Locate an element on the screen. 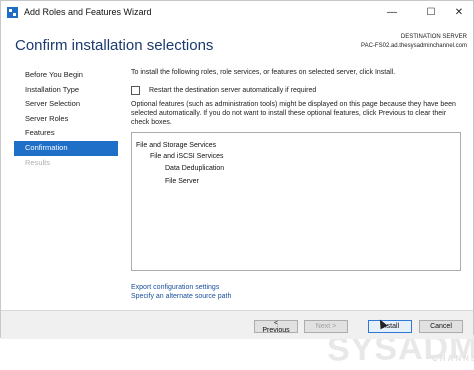 The image size is (474, 370). nav-item-before-you-begin: Before You Begin is located at coordinates (66, 75).